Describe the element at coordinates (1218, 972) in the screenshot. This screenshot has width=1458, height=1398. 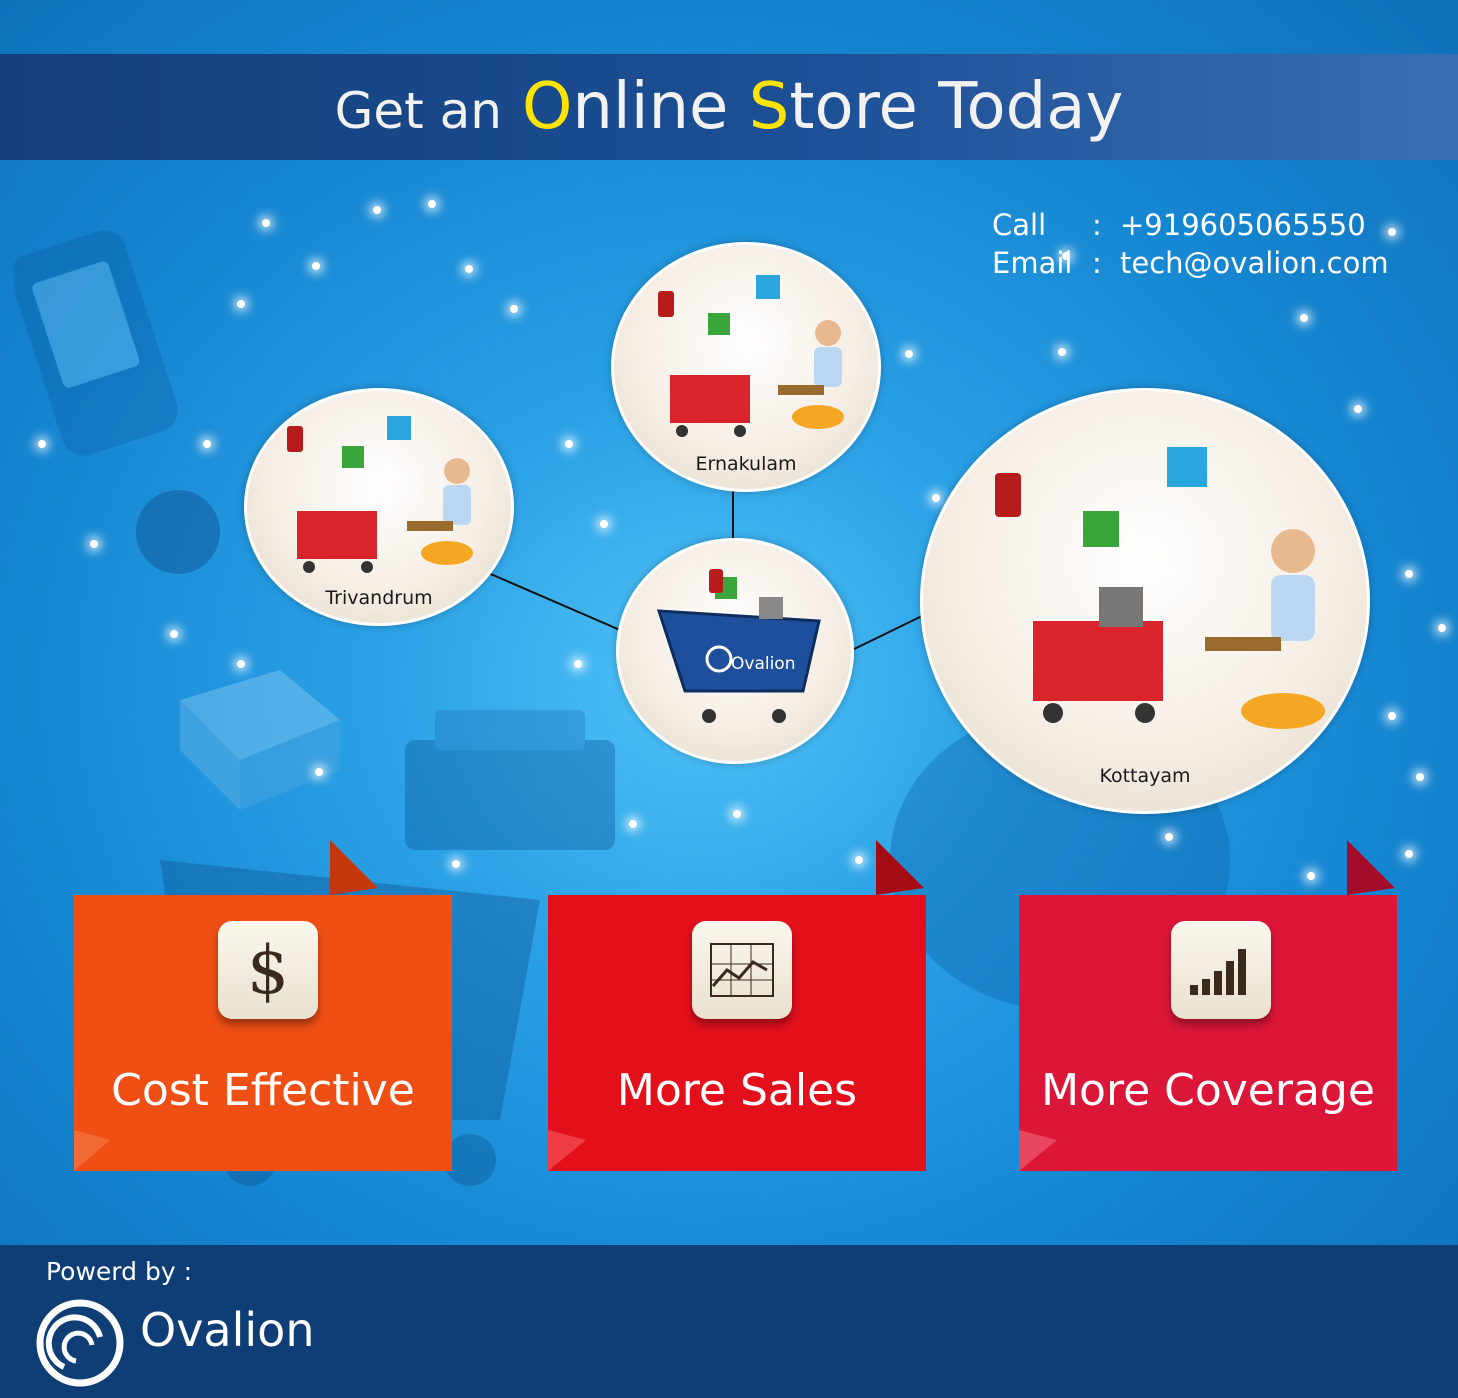
I see `signal-bars-icon-graphic` at that location.